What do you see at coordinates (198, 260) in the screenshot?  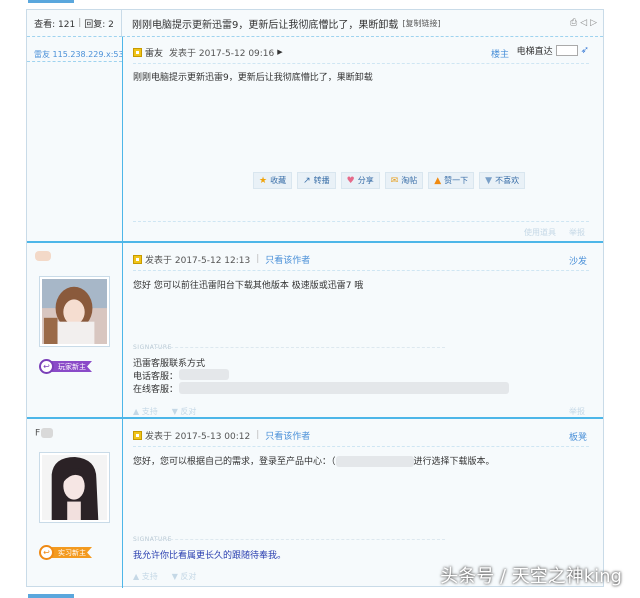 I see `post-date: 发表于 2017-5-12 12:13` at bounding box center [198, 260].